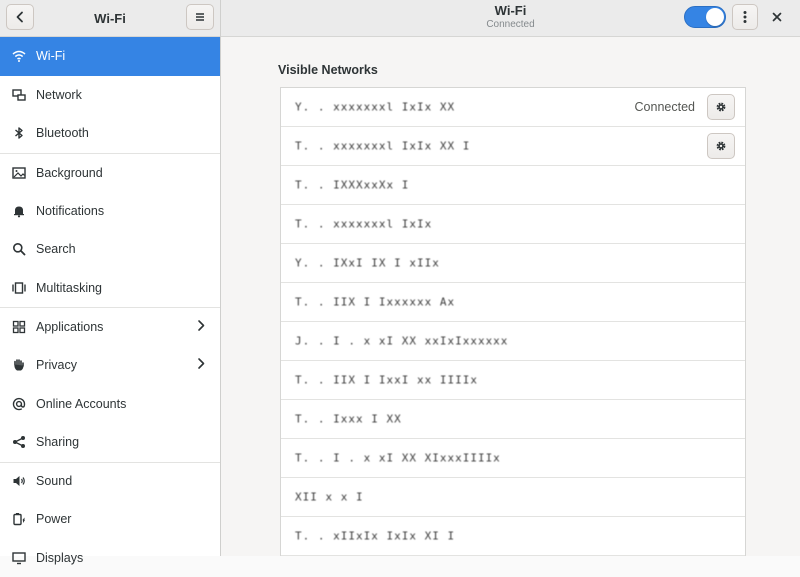 The width and height of the screenshot is (800, 577). What do you see at coordinates (513, 536) in the screenshot?
I see `network-row: T. . xIIxIx IxIx XI I` at bounding box center [513, 536].